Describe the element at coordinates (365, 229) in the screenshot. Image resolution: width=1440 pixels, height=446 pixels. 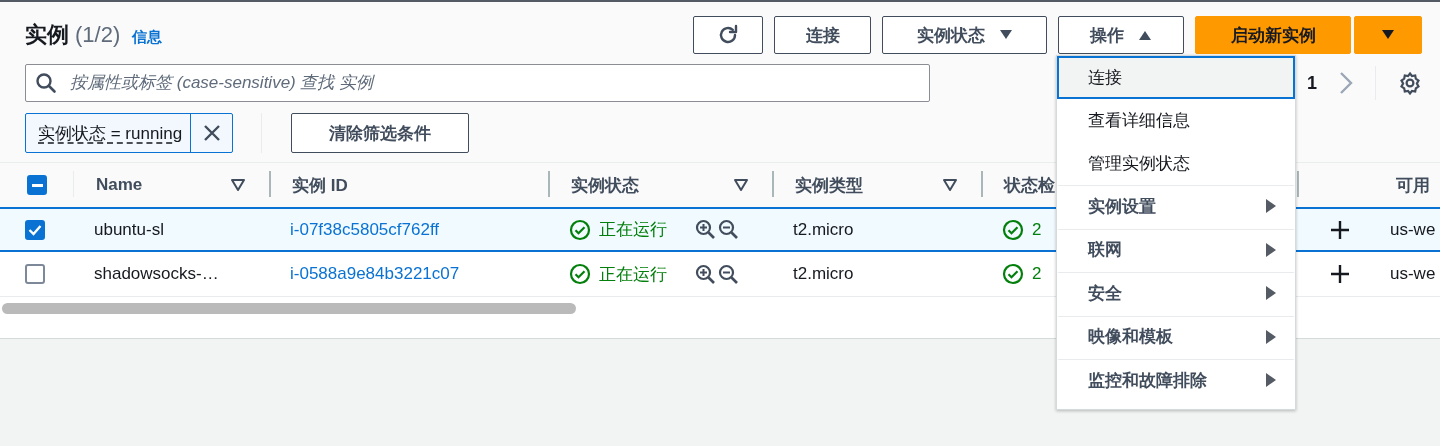
I see `instance-id-link: i-07f38c5805cf762ff` at that location.